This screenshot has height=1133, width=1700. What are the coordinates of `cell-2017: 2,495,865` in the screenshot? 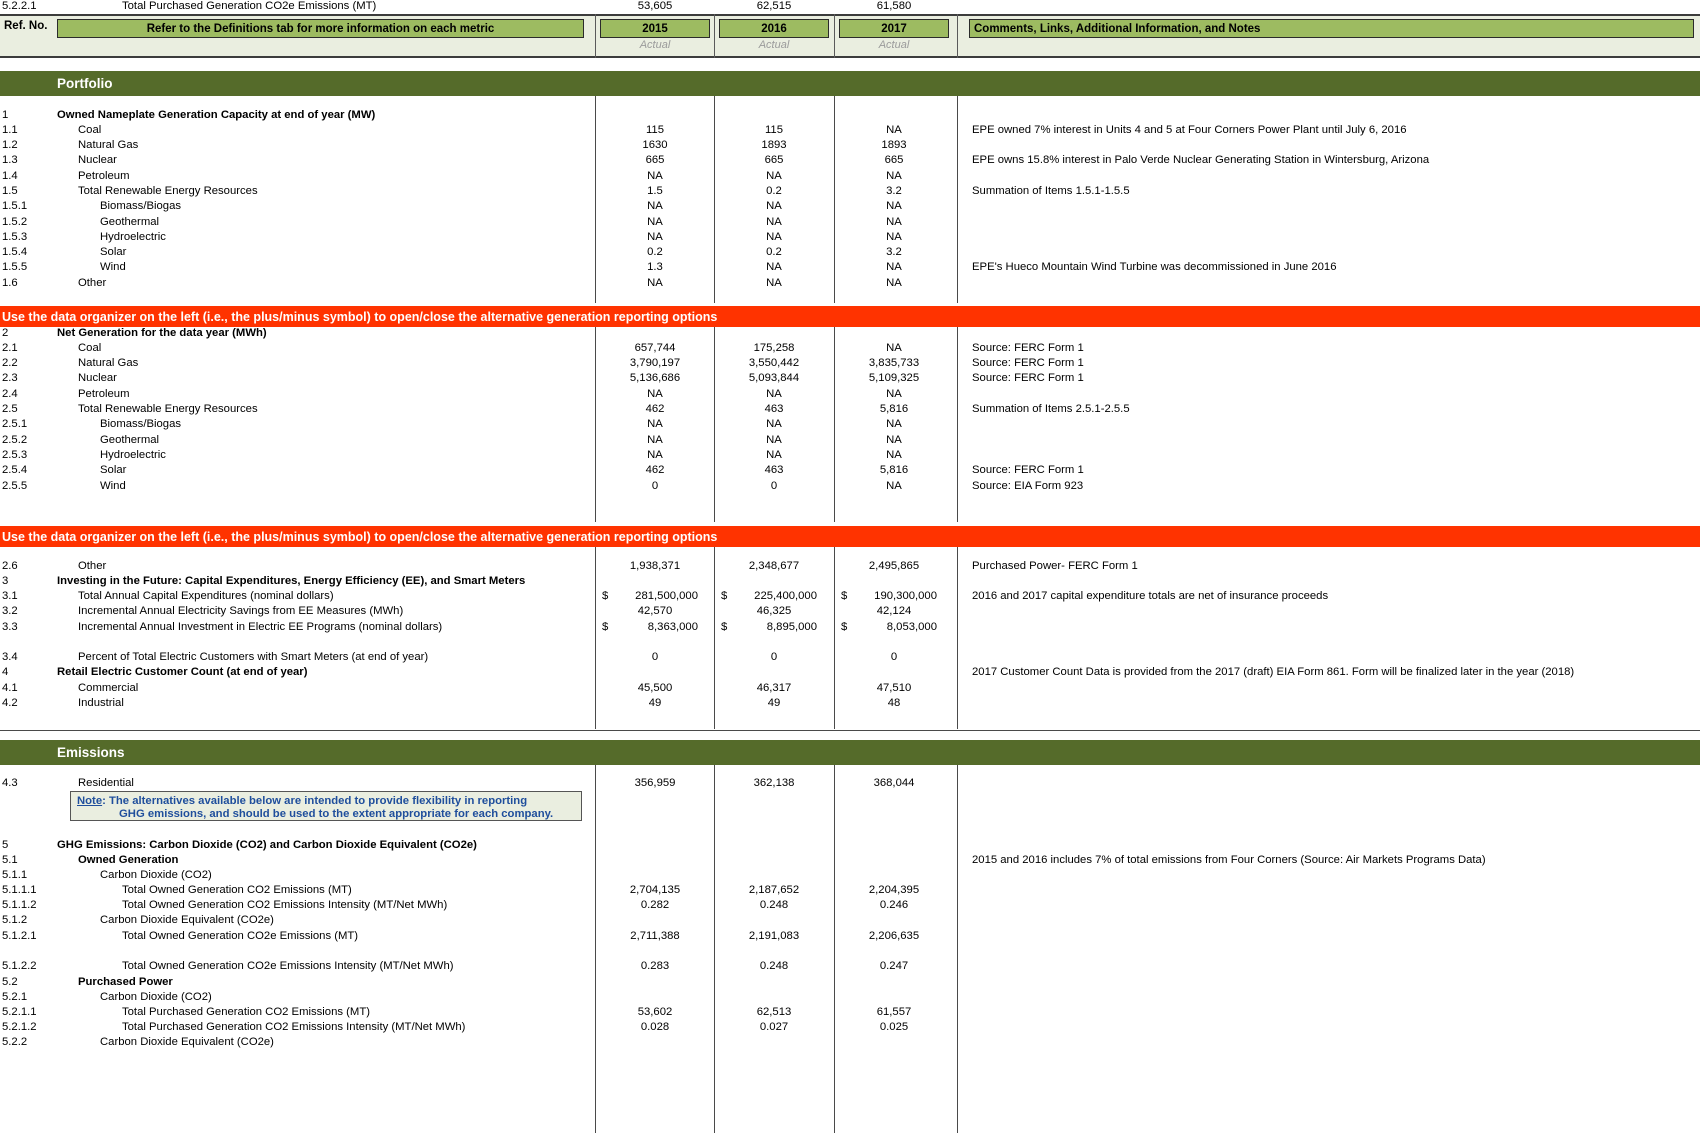 It's located at (894, 566).